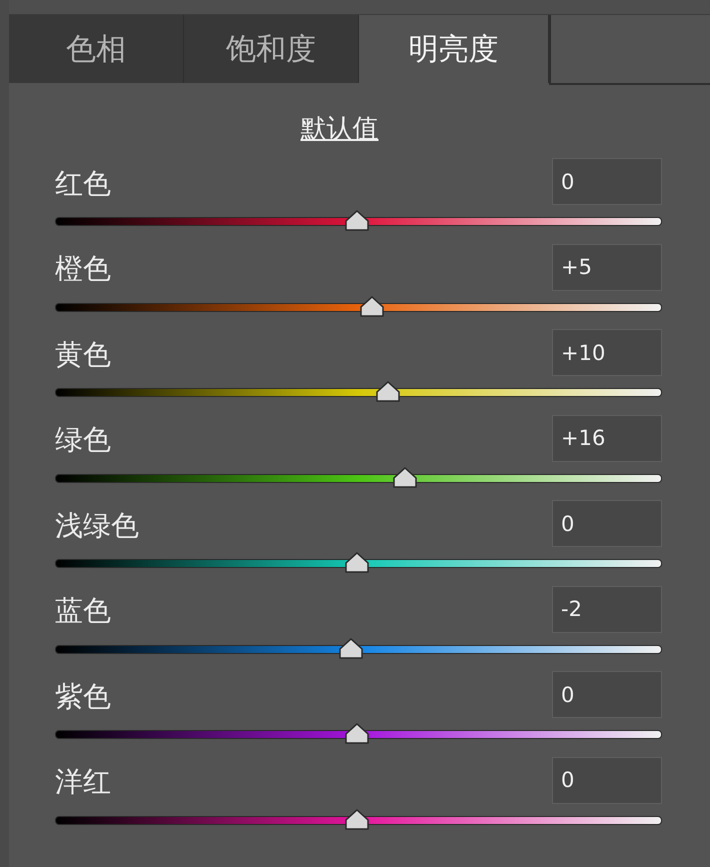  What do you see at coordinates (83, 440) in the screenshot?
I see `channel-label: 绿色` at bounding box center [83, 440].